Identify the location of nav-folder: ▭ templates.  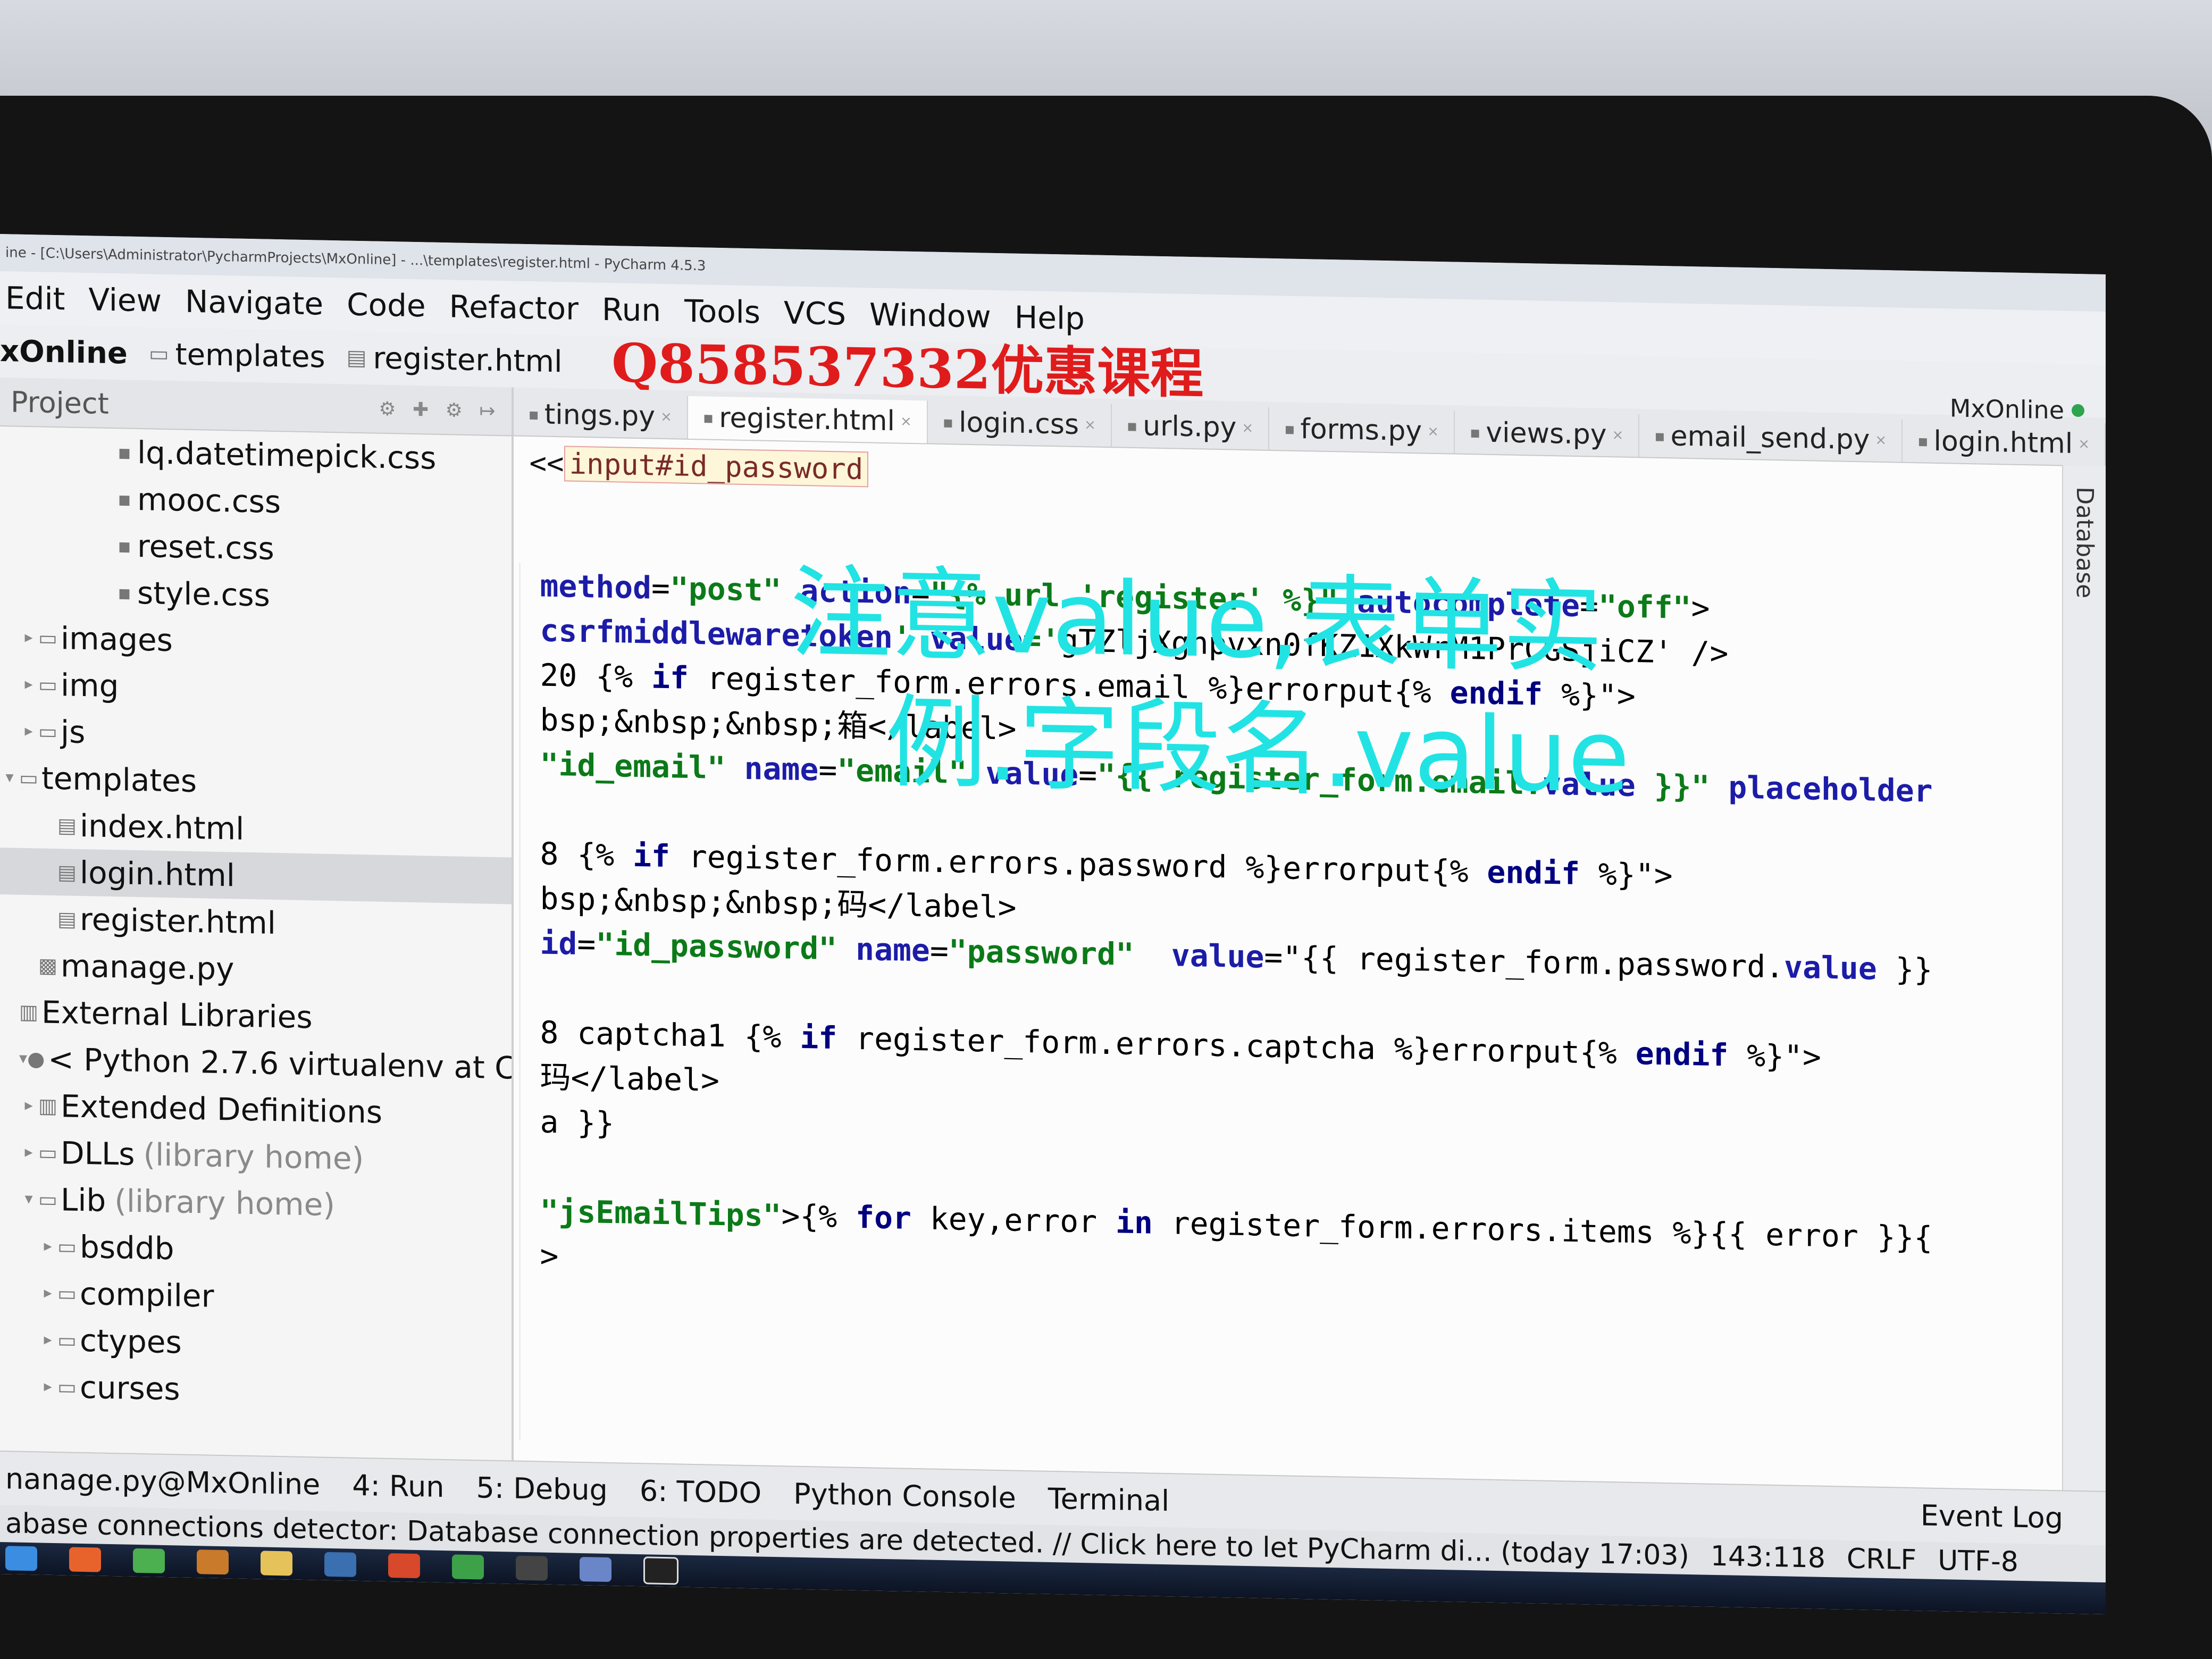
(237, 355).